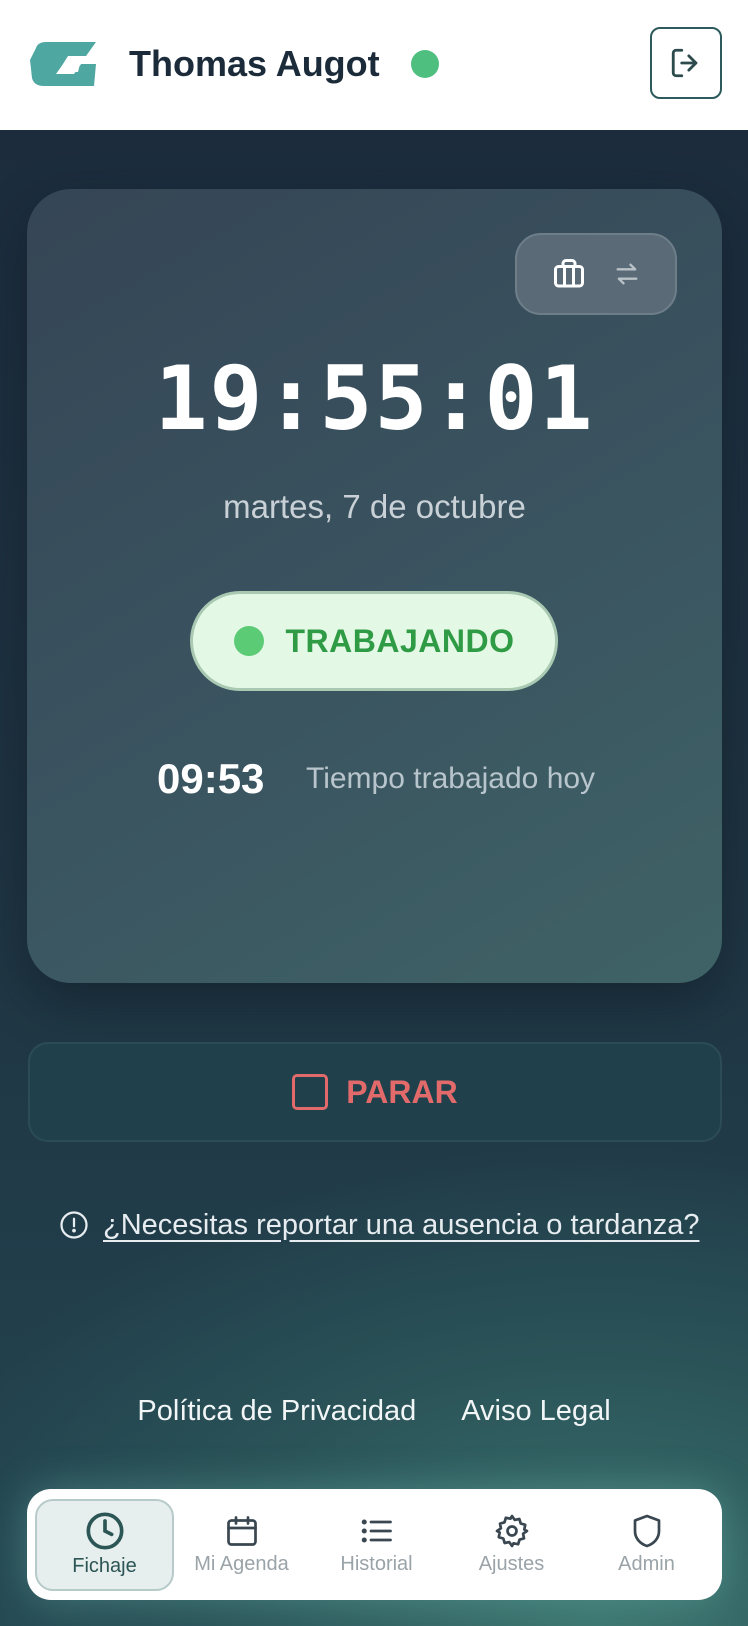 The image size is (748, 1626). Describe the element at coordinates (74, 1225) in the screenshot. I see `info-icon` at that location.